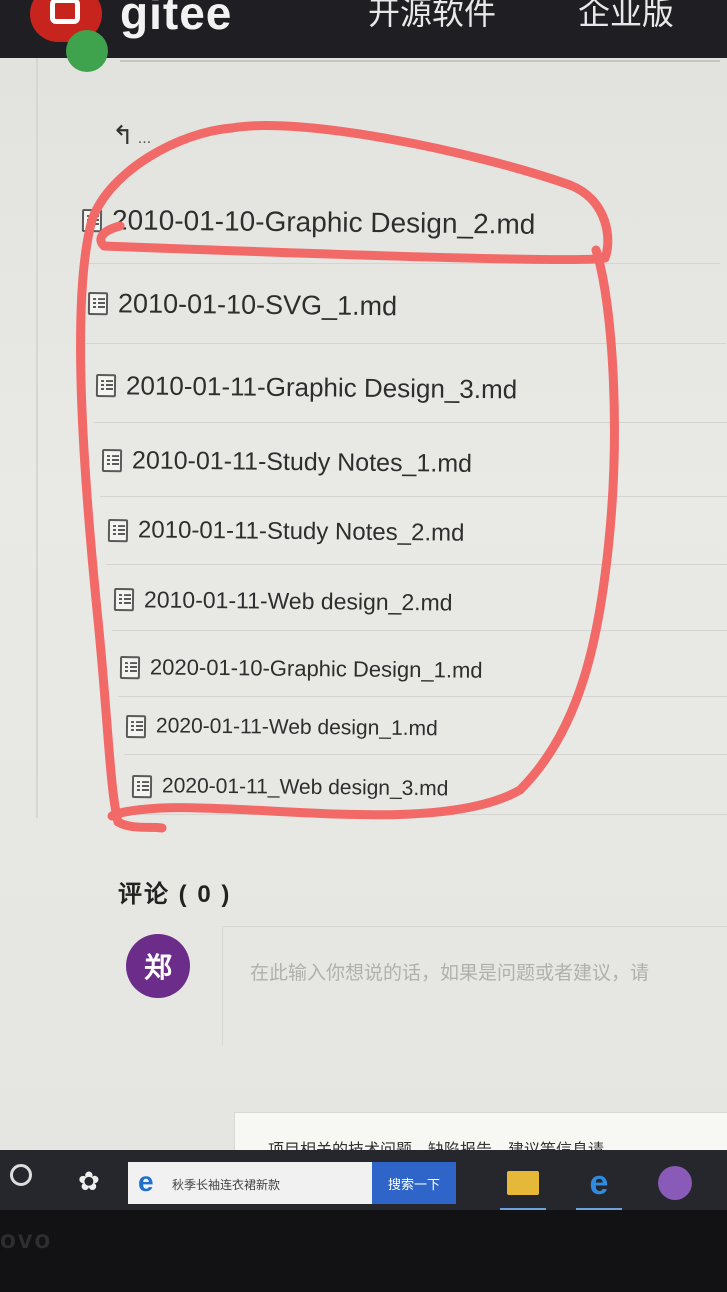  Describe the element at coordinates (226, 1184) in the screenshot. I see `taskbar-search-query: 秋季长袖连衣裙新款` at that location.